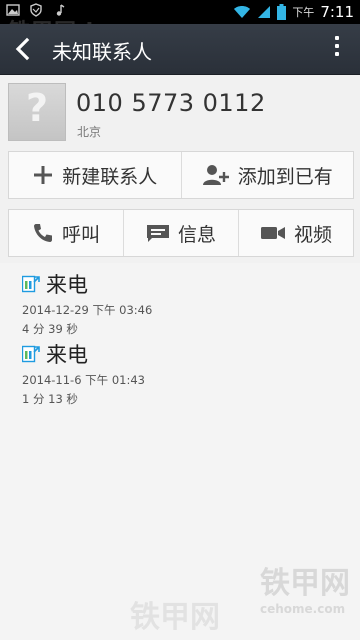  Describe the element at coordinates (196, 234) in the screenshot. I see `message-label: 信息` at that location.